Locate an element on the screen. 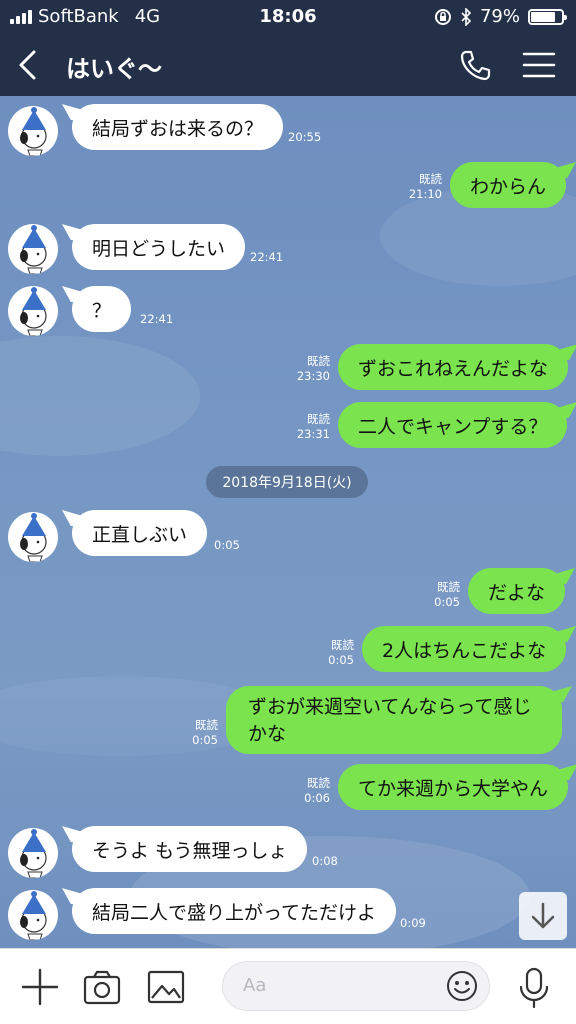 Image resolution: width=576 pixels, height=1024 pixels. message-time: 0:08 is located at coordinates (325, 861).